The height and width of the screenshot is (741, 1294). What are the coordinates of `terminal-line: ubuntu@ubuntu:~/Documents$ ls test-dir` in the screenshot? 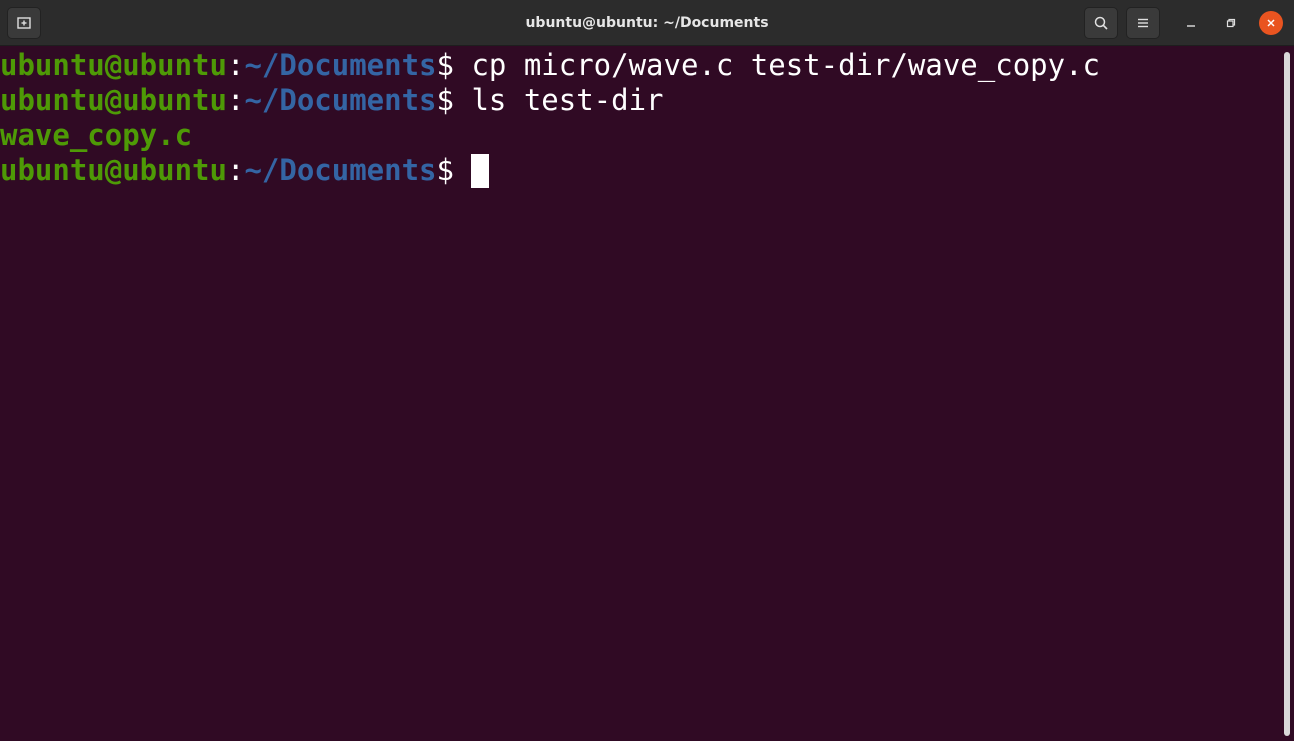 It's located at (332, 100).